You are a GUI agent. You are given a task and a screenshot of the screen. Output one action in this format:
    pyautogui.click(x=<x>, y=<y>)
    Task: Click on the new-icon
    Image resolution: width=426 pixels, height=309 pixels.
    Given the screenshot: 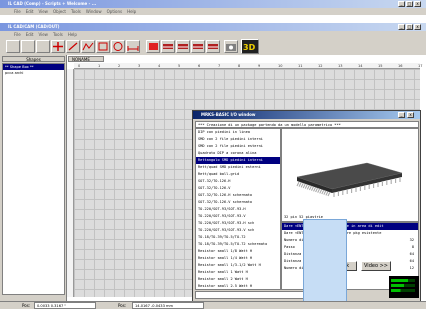 What is the action you would take?
    pyautogui.click(x=13, y=46)
    